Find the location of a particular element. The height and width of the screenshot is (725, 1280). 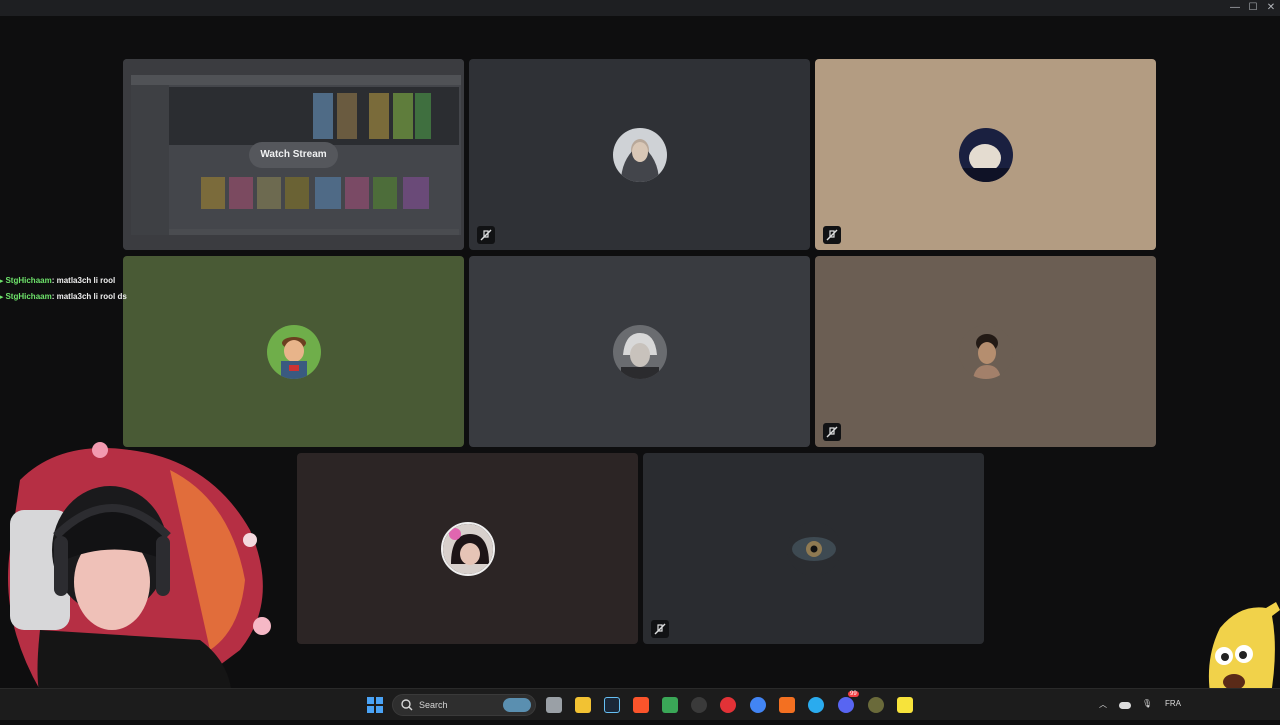

webcam-image is located at coordinates (139, 581).